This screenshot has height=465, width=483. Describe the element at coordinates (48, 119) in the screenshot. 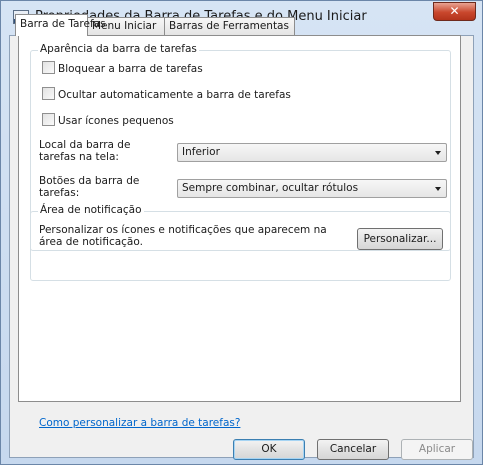

I see `small-icons-checkbox` at that location.